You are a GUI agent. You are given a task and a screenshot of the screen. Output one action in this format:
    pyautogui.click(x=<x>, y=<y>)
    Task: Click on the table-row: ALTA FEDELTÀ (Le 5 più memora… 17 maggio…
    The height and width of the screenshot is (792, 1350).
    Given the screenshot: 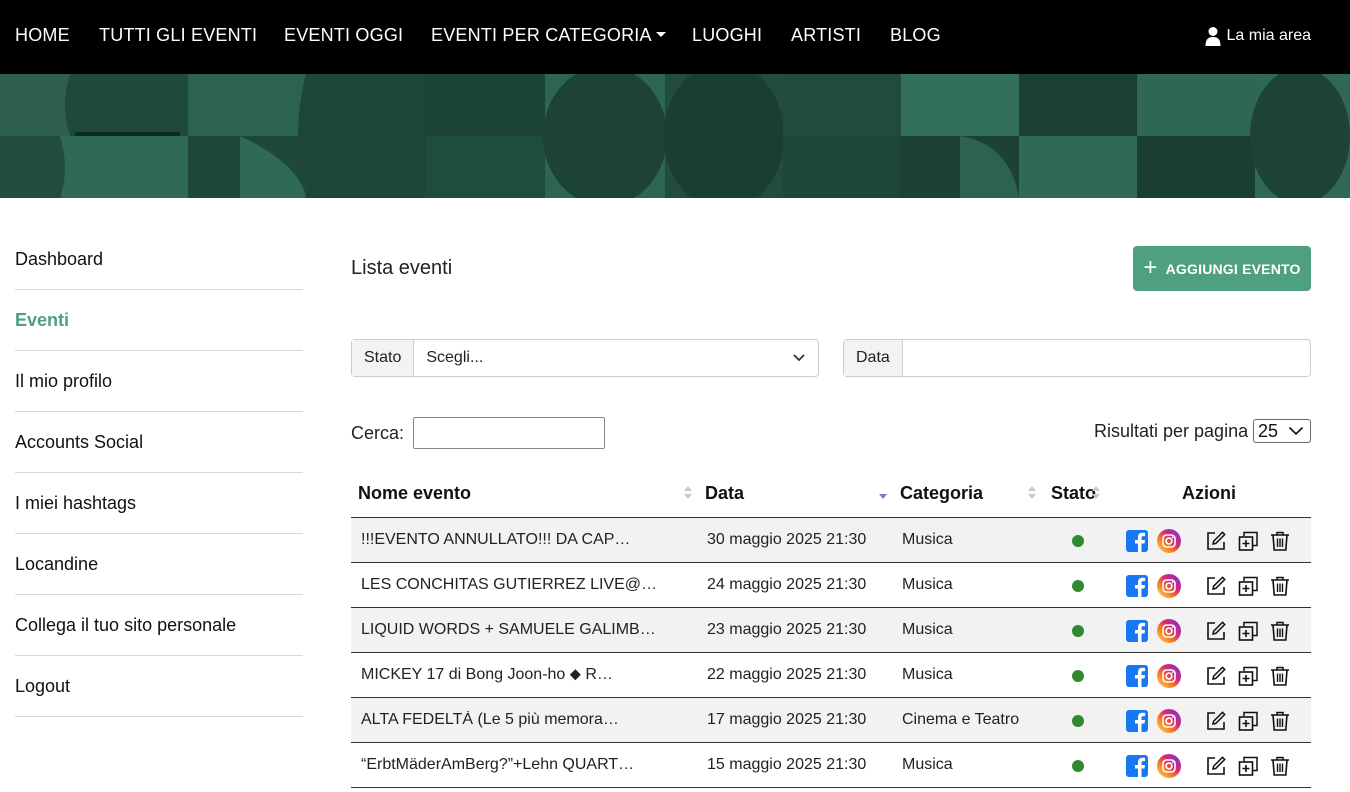 What is the action you would take?
    pyautogui.click(x=831, y=720)
    